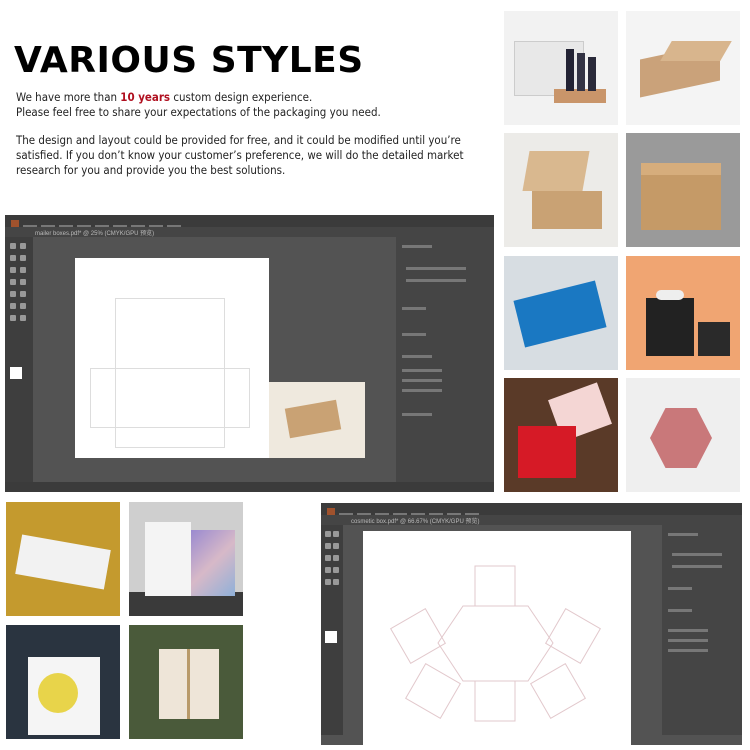  What do you see at coordinates (683, 313) in the screenshot?
I see `photo-black-gift-boxes` at bounding box center [683, 313].